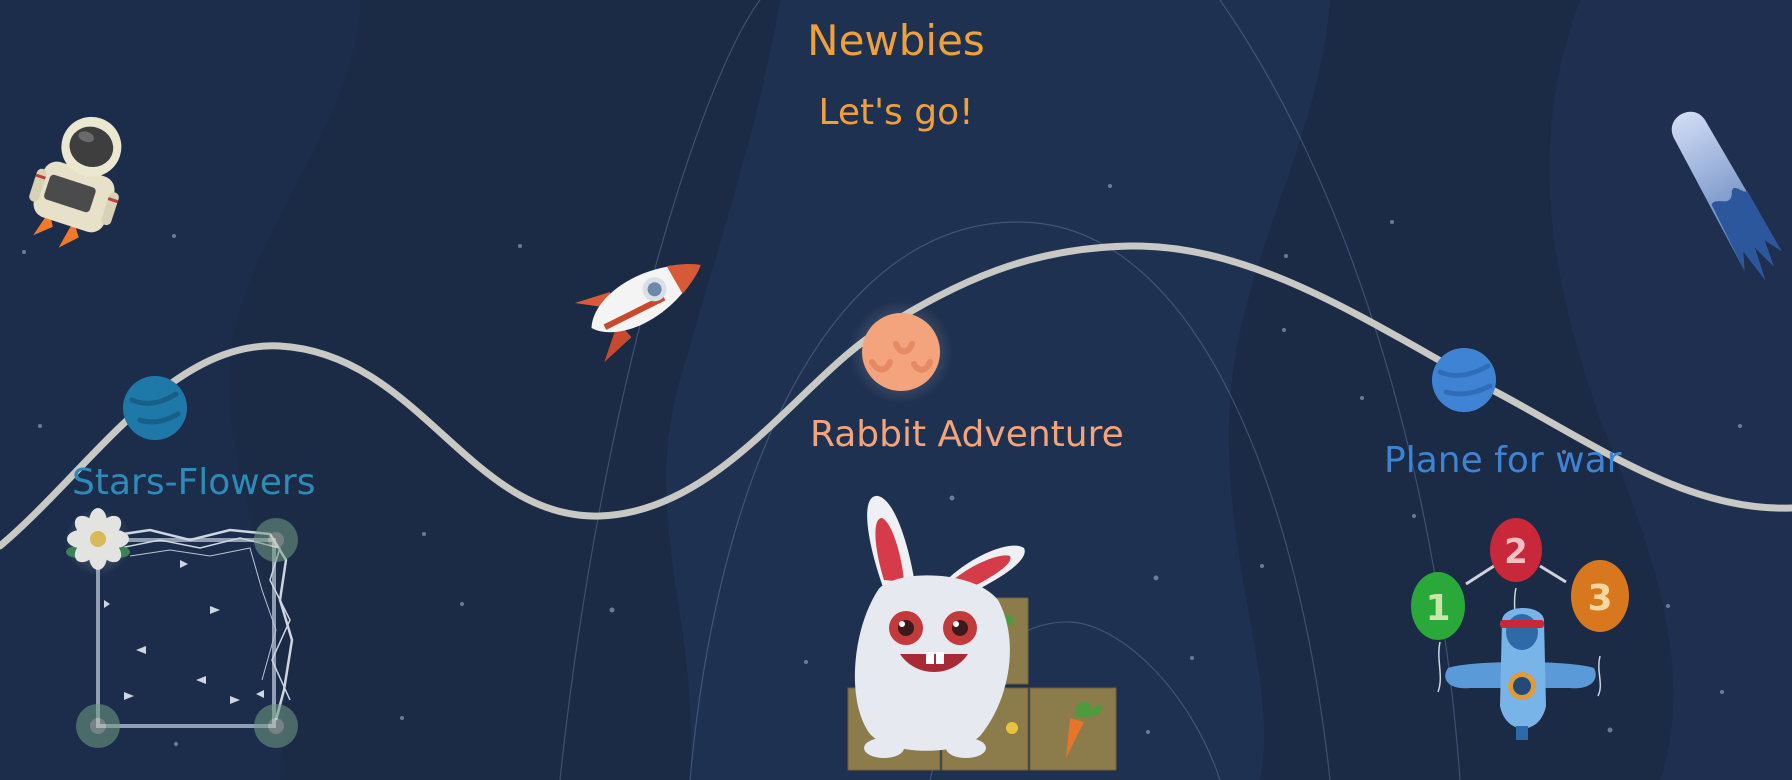 This screenshot has width=1792, height=780. What do you see at coordinates (967, 434) in the screenshot?
I see `level-label-rabbit-adventure: Rabbit Adventure` at bounding box center [967, 434].